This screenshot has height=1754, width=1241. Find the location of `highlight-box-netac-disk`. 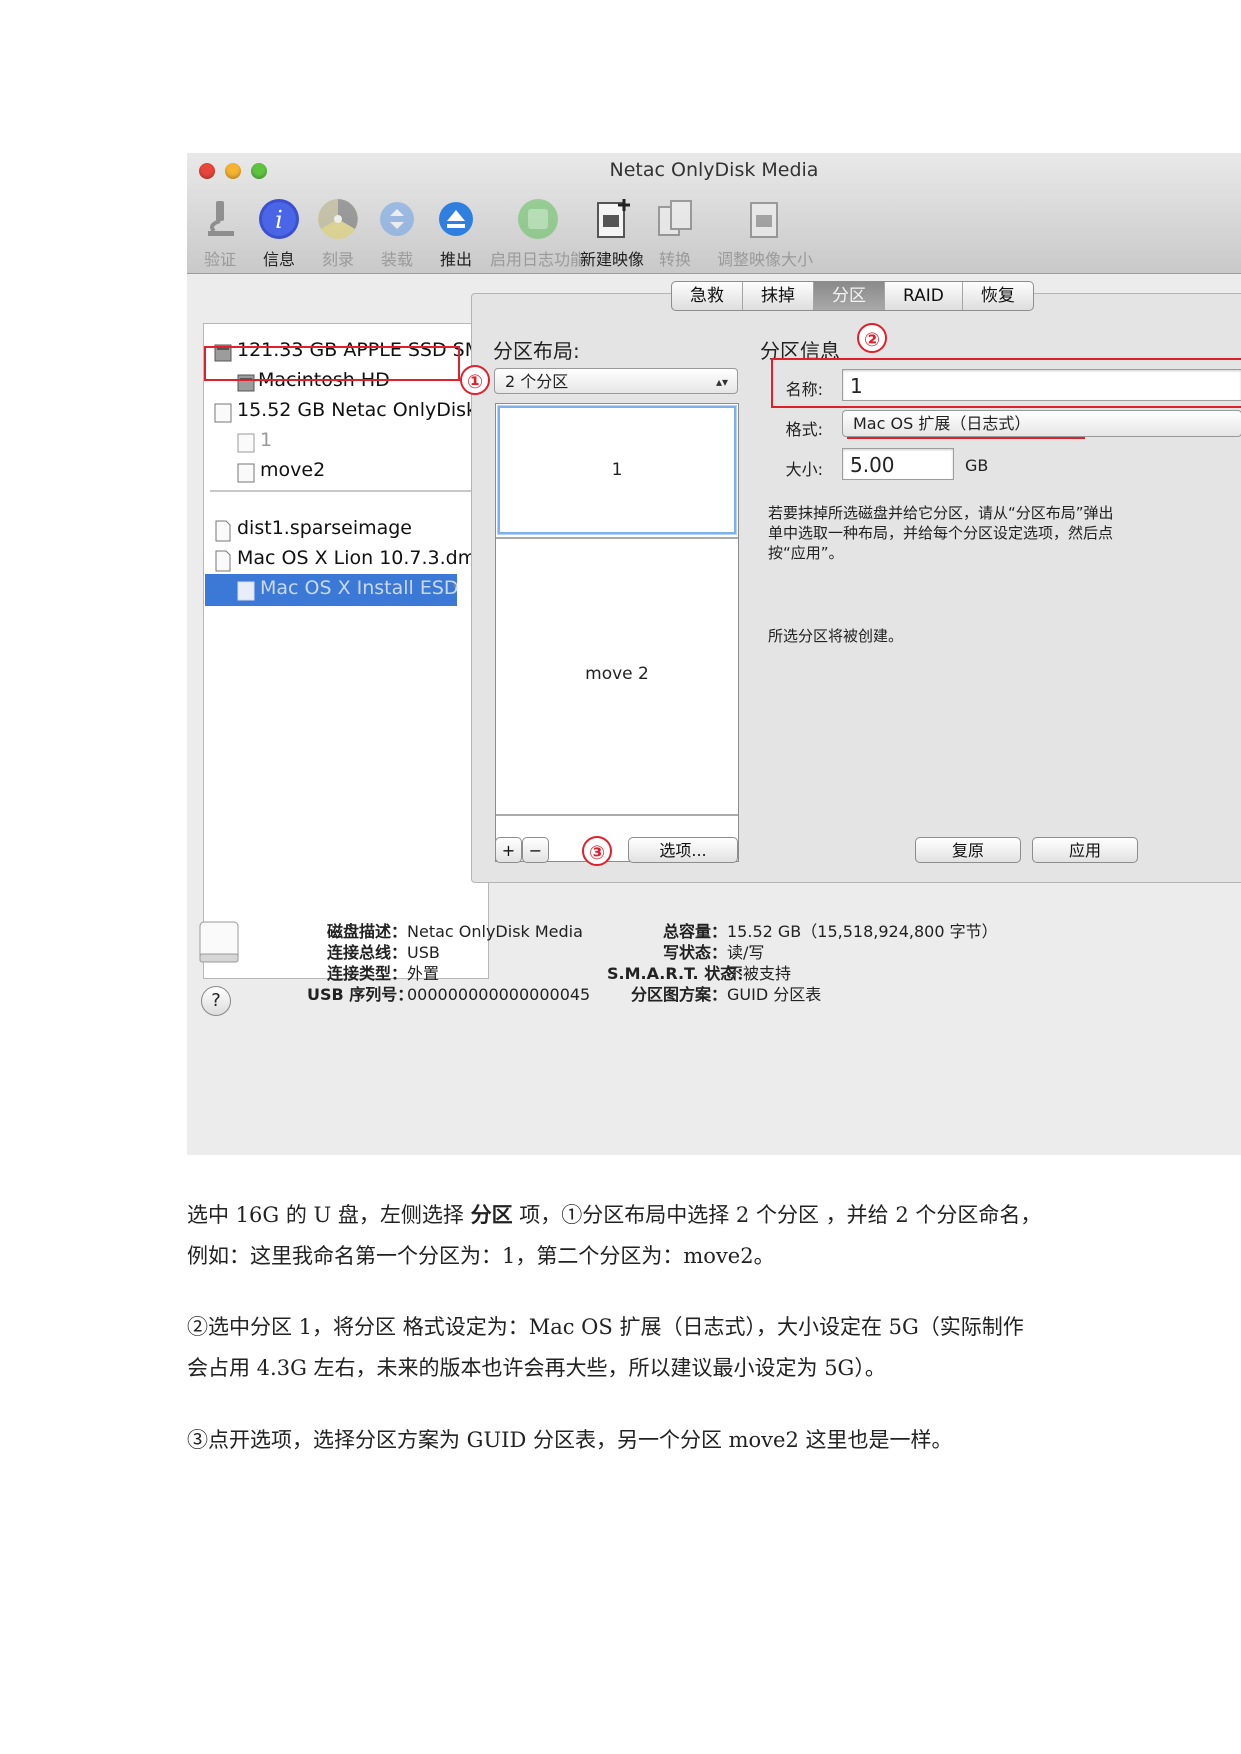

highlight-box-netac-disk is located at coordinates (332, 363).